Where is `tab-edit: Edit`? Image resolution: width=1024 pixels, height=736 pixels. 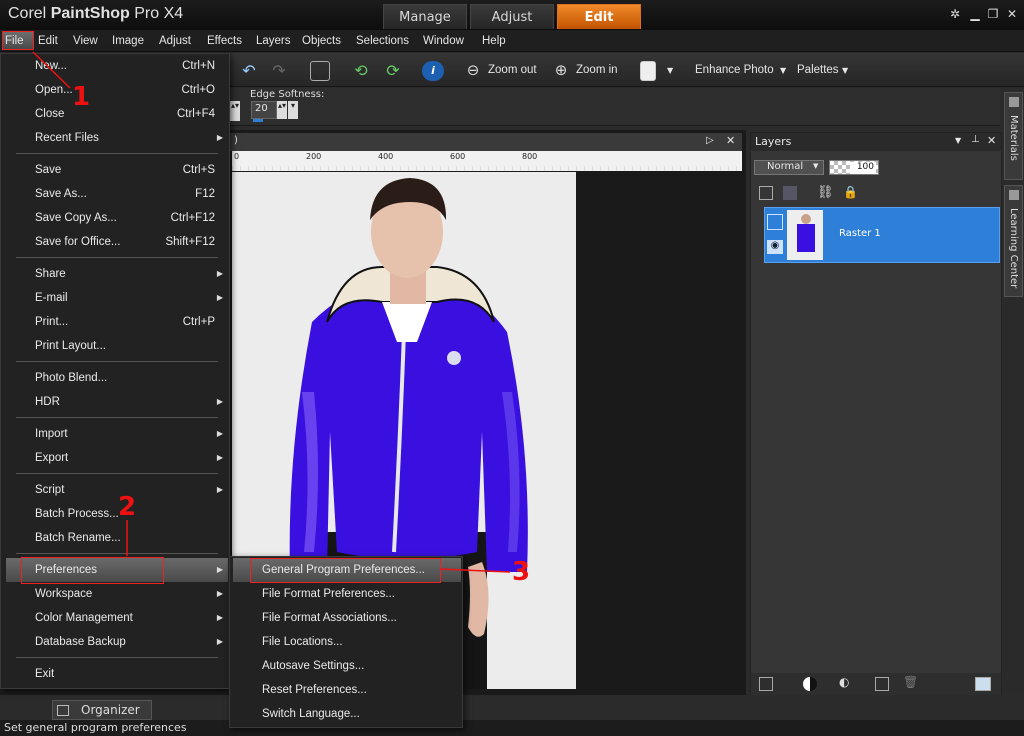 tab-edit: Edit is located at coordinates (599, 16).